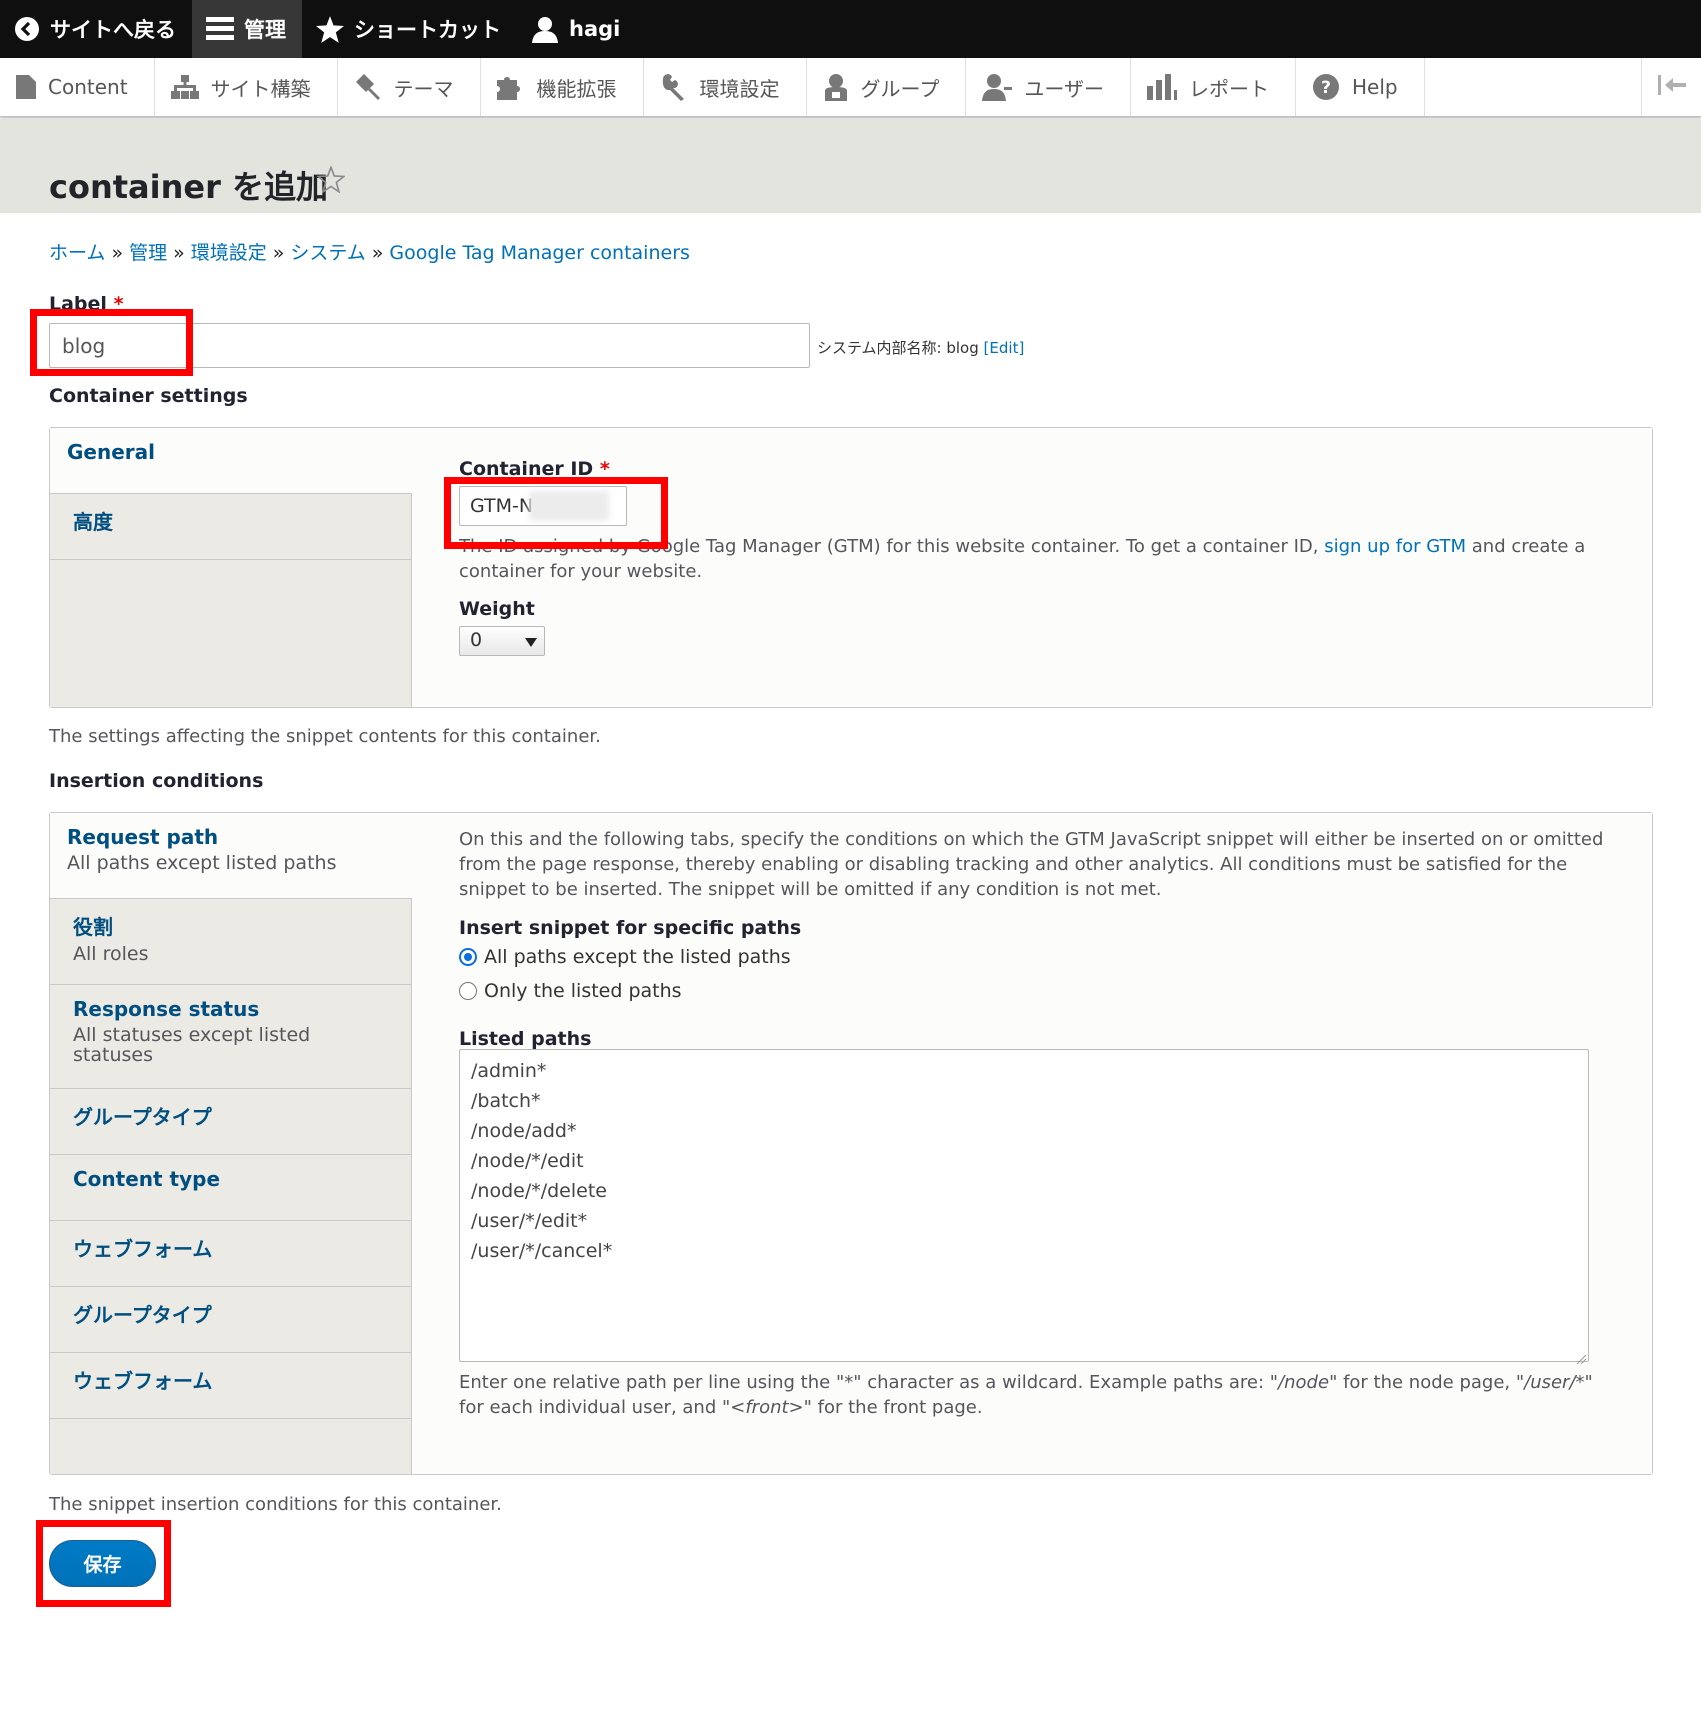  Describe the element at coordinates (231, 942) in the screenshot. I see `vtab-roles: 役割 All roles` at that location.